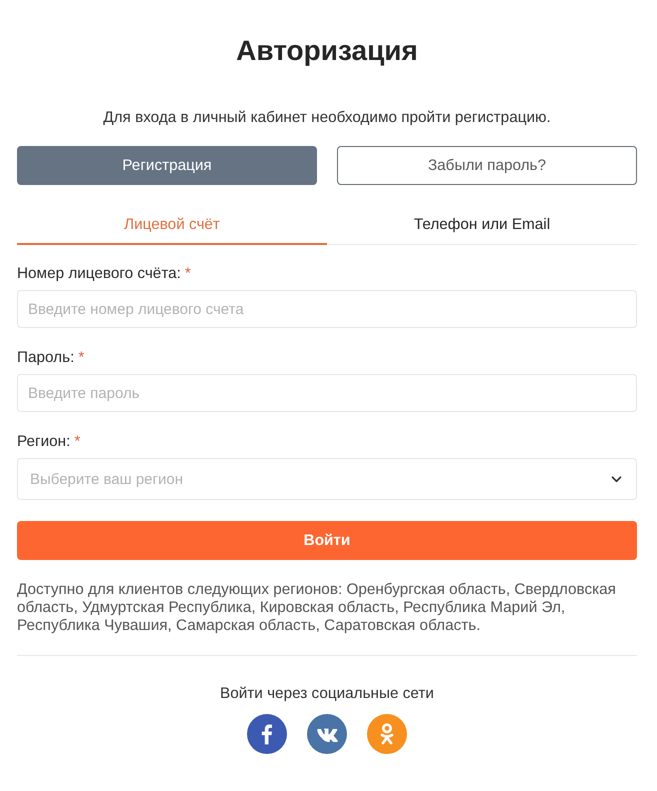 The image size is (657, 791). I want to click on register-button: Регистрация, so click(167, 165).